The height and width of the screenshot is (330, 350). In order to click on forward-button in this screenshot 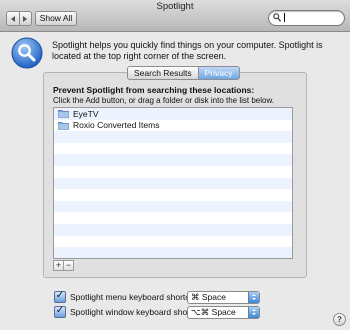, I will do `click(25, 18)`.